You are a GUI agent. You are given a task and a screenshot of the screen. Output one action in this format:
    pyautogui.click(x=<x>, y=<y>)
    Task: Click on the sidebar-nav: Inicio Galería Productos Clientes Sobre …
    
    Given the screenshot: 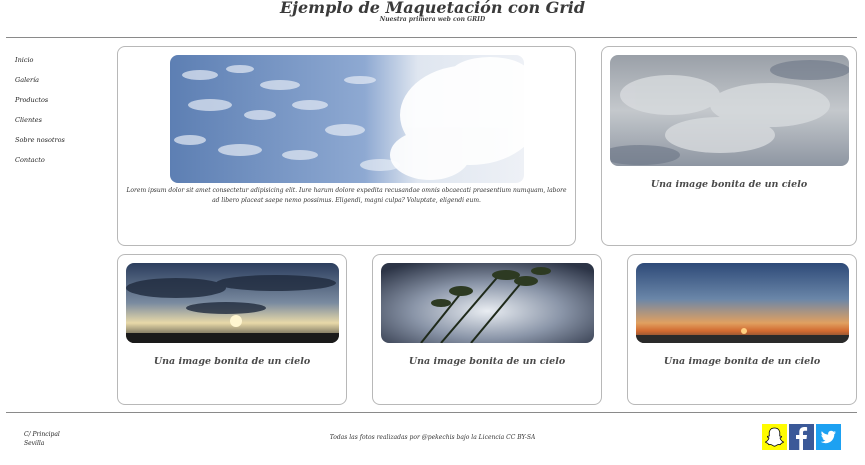 What is the action you would take?
    pyautogui.click(x=40, y=115)
    